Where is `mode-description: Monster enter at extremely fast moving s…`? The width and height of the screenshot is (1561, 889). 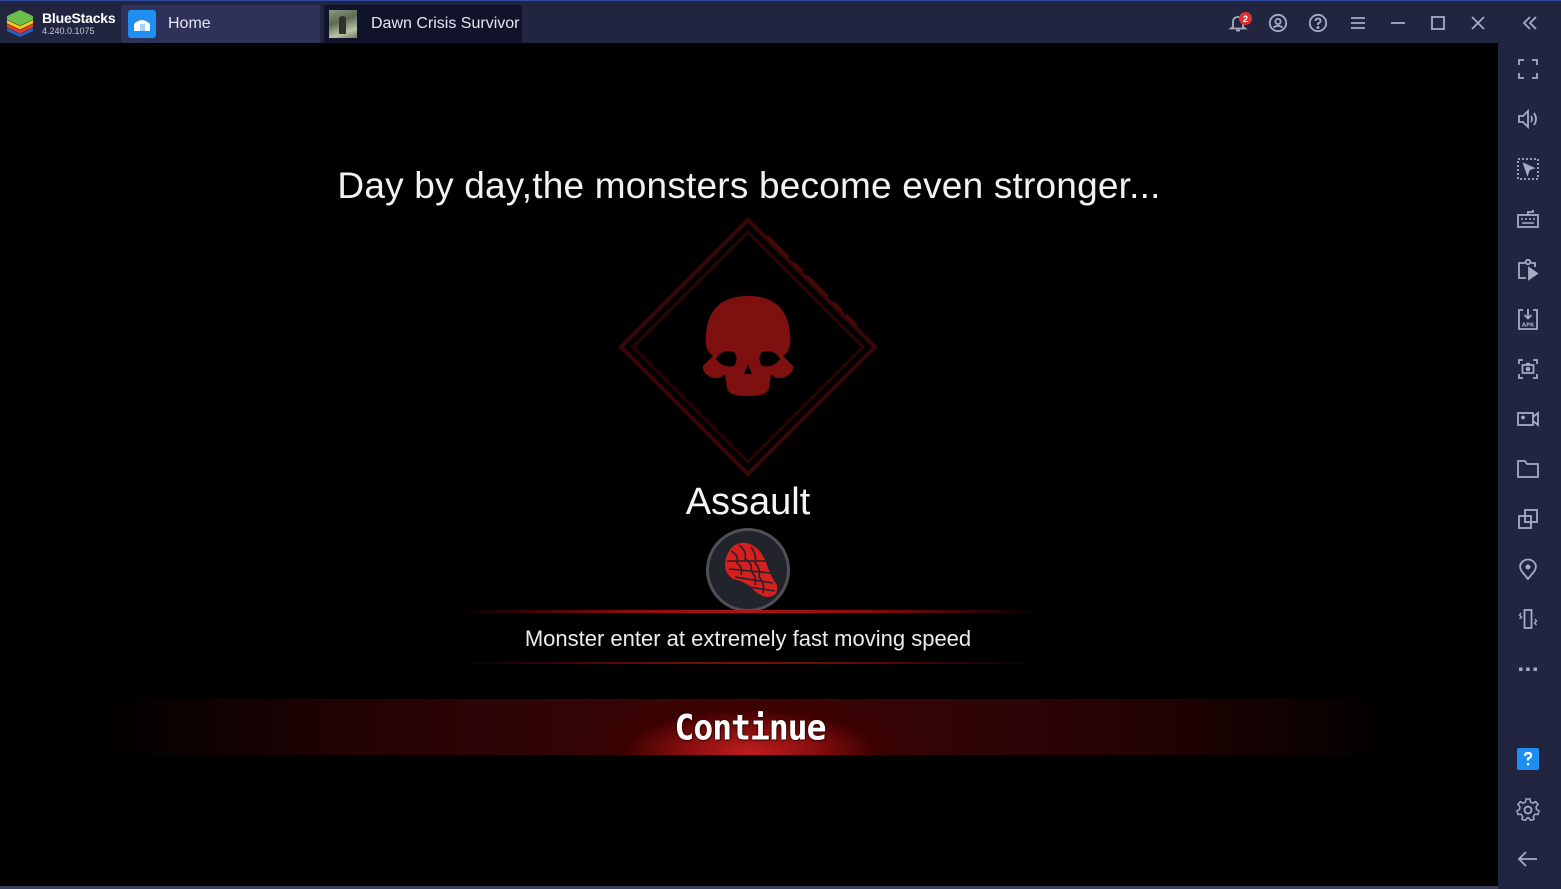
mode-description: Monster enter at extremely fast moving s… is located at coordinates (748, 638).